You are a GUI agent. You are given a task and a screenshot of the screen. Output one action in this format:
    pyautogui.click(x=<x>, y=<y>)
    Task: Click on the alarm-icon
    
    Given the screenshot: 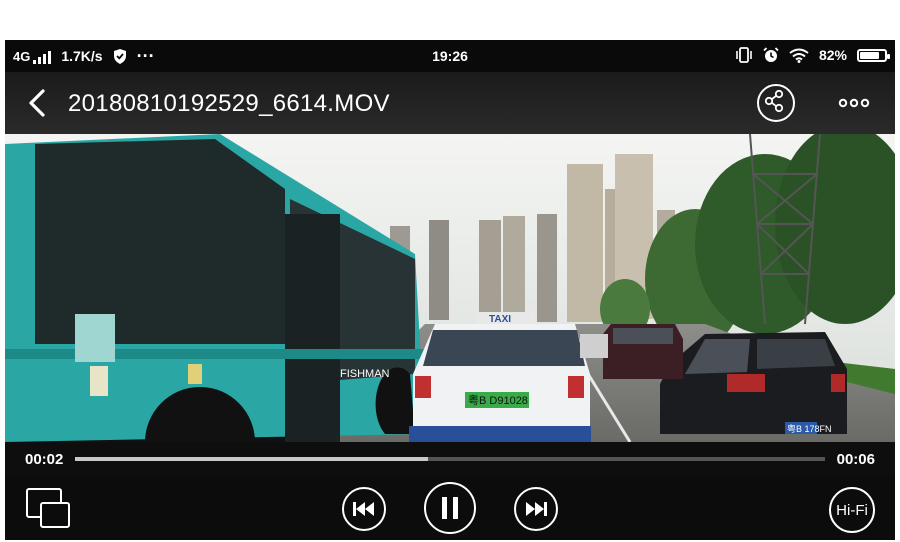 What is the action you would take?
    pyautogui.click(x=771, y=54)
    